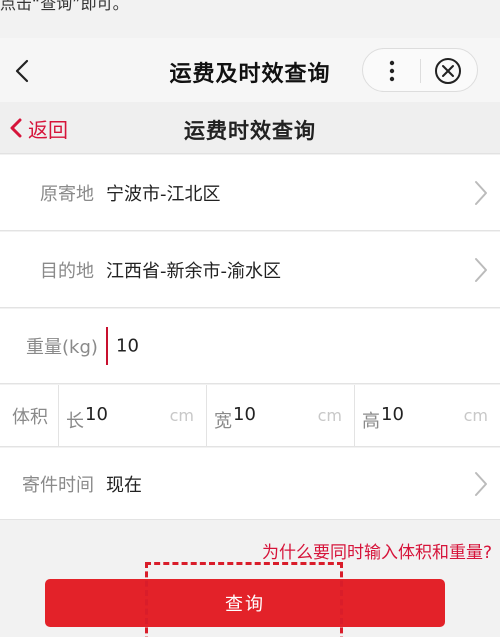  What do you see at coordinates (181, 415) in the screenshot?
I see `length-unit: cm` at bounding box center [181, 415].